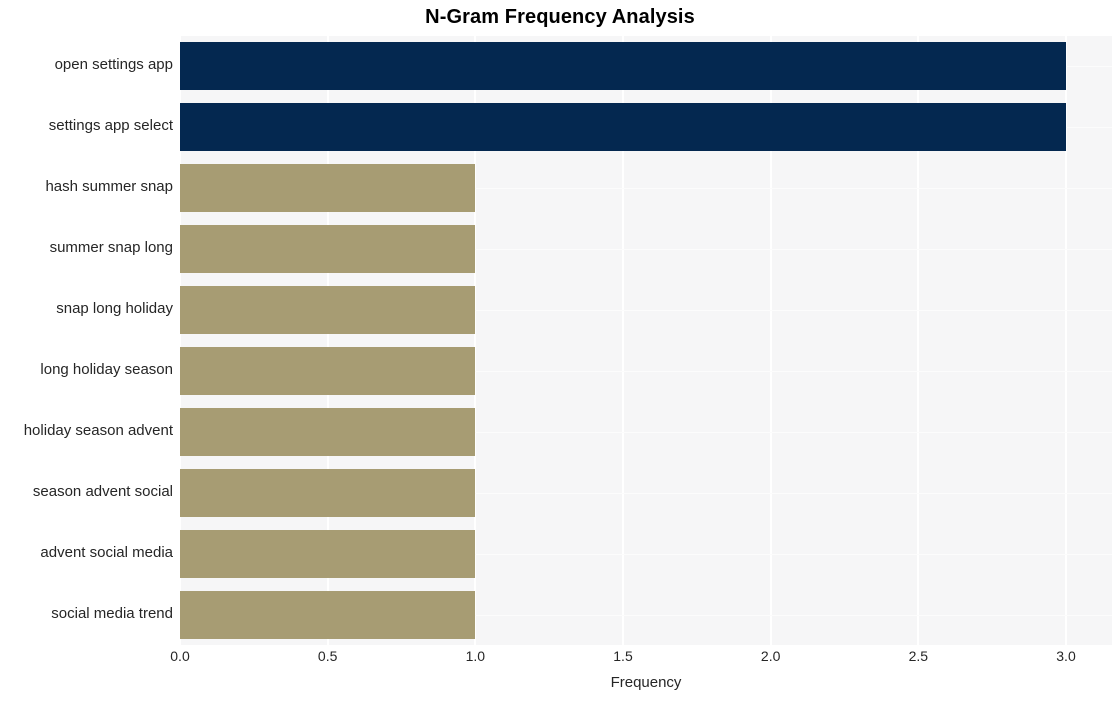 Image resolution: width=1120 pixels, height=701 pixels. Describe the element at coordinates (106, 369) in the screenshot. I see `y-axis-tick-label: long holiday season` at that location.